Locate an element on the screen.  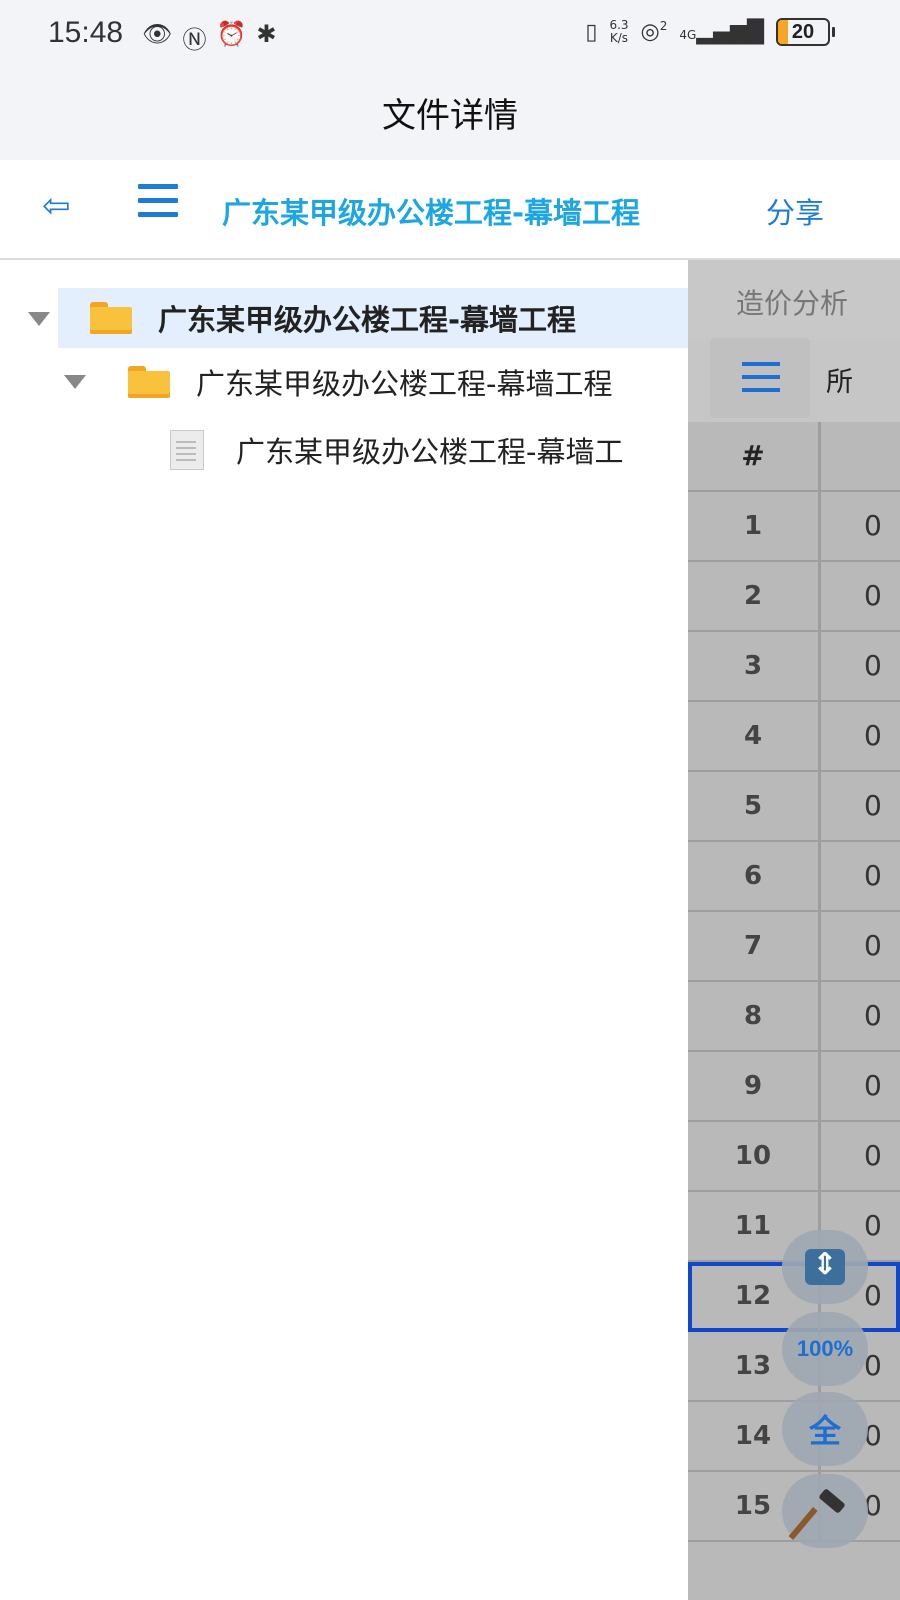
network-speed: 6.3 K/s is located at coordinates (619, 31).